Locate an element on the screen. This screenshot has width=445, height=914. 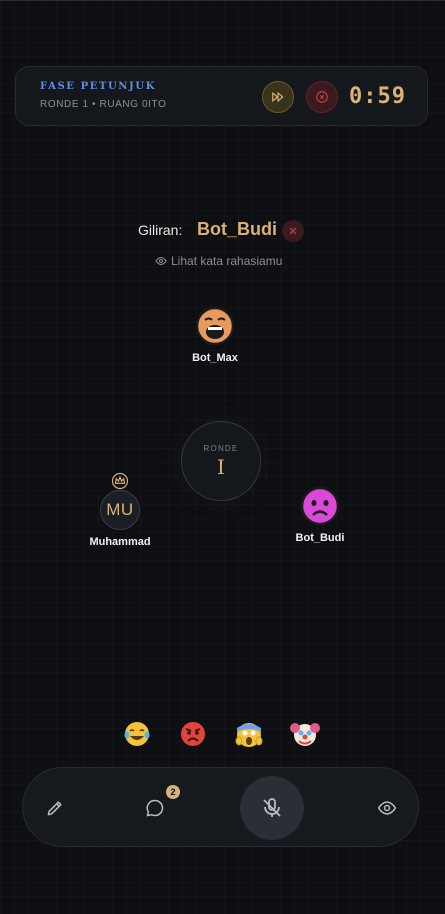
write-clue-button is located at coordinates (55, 808).